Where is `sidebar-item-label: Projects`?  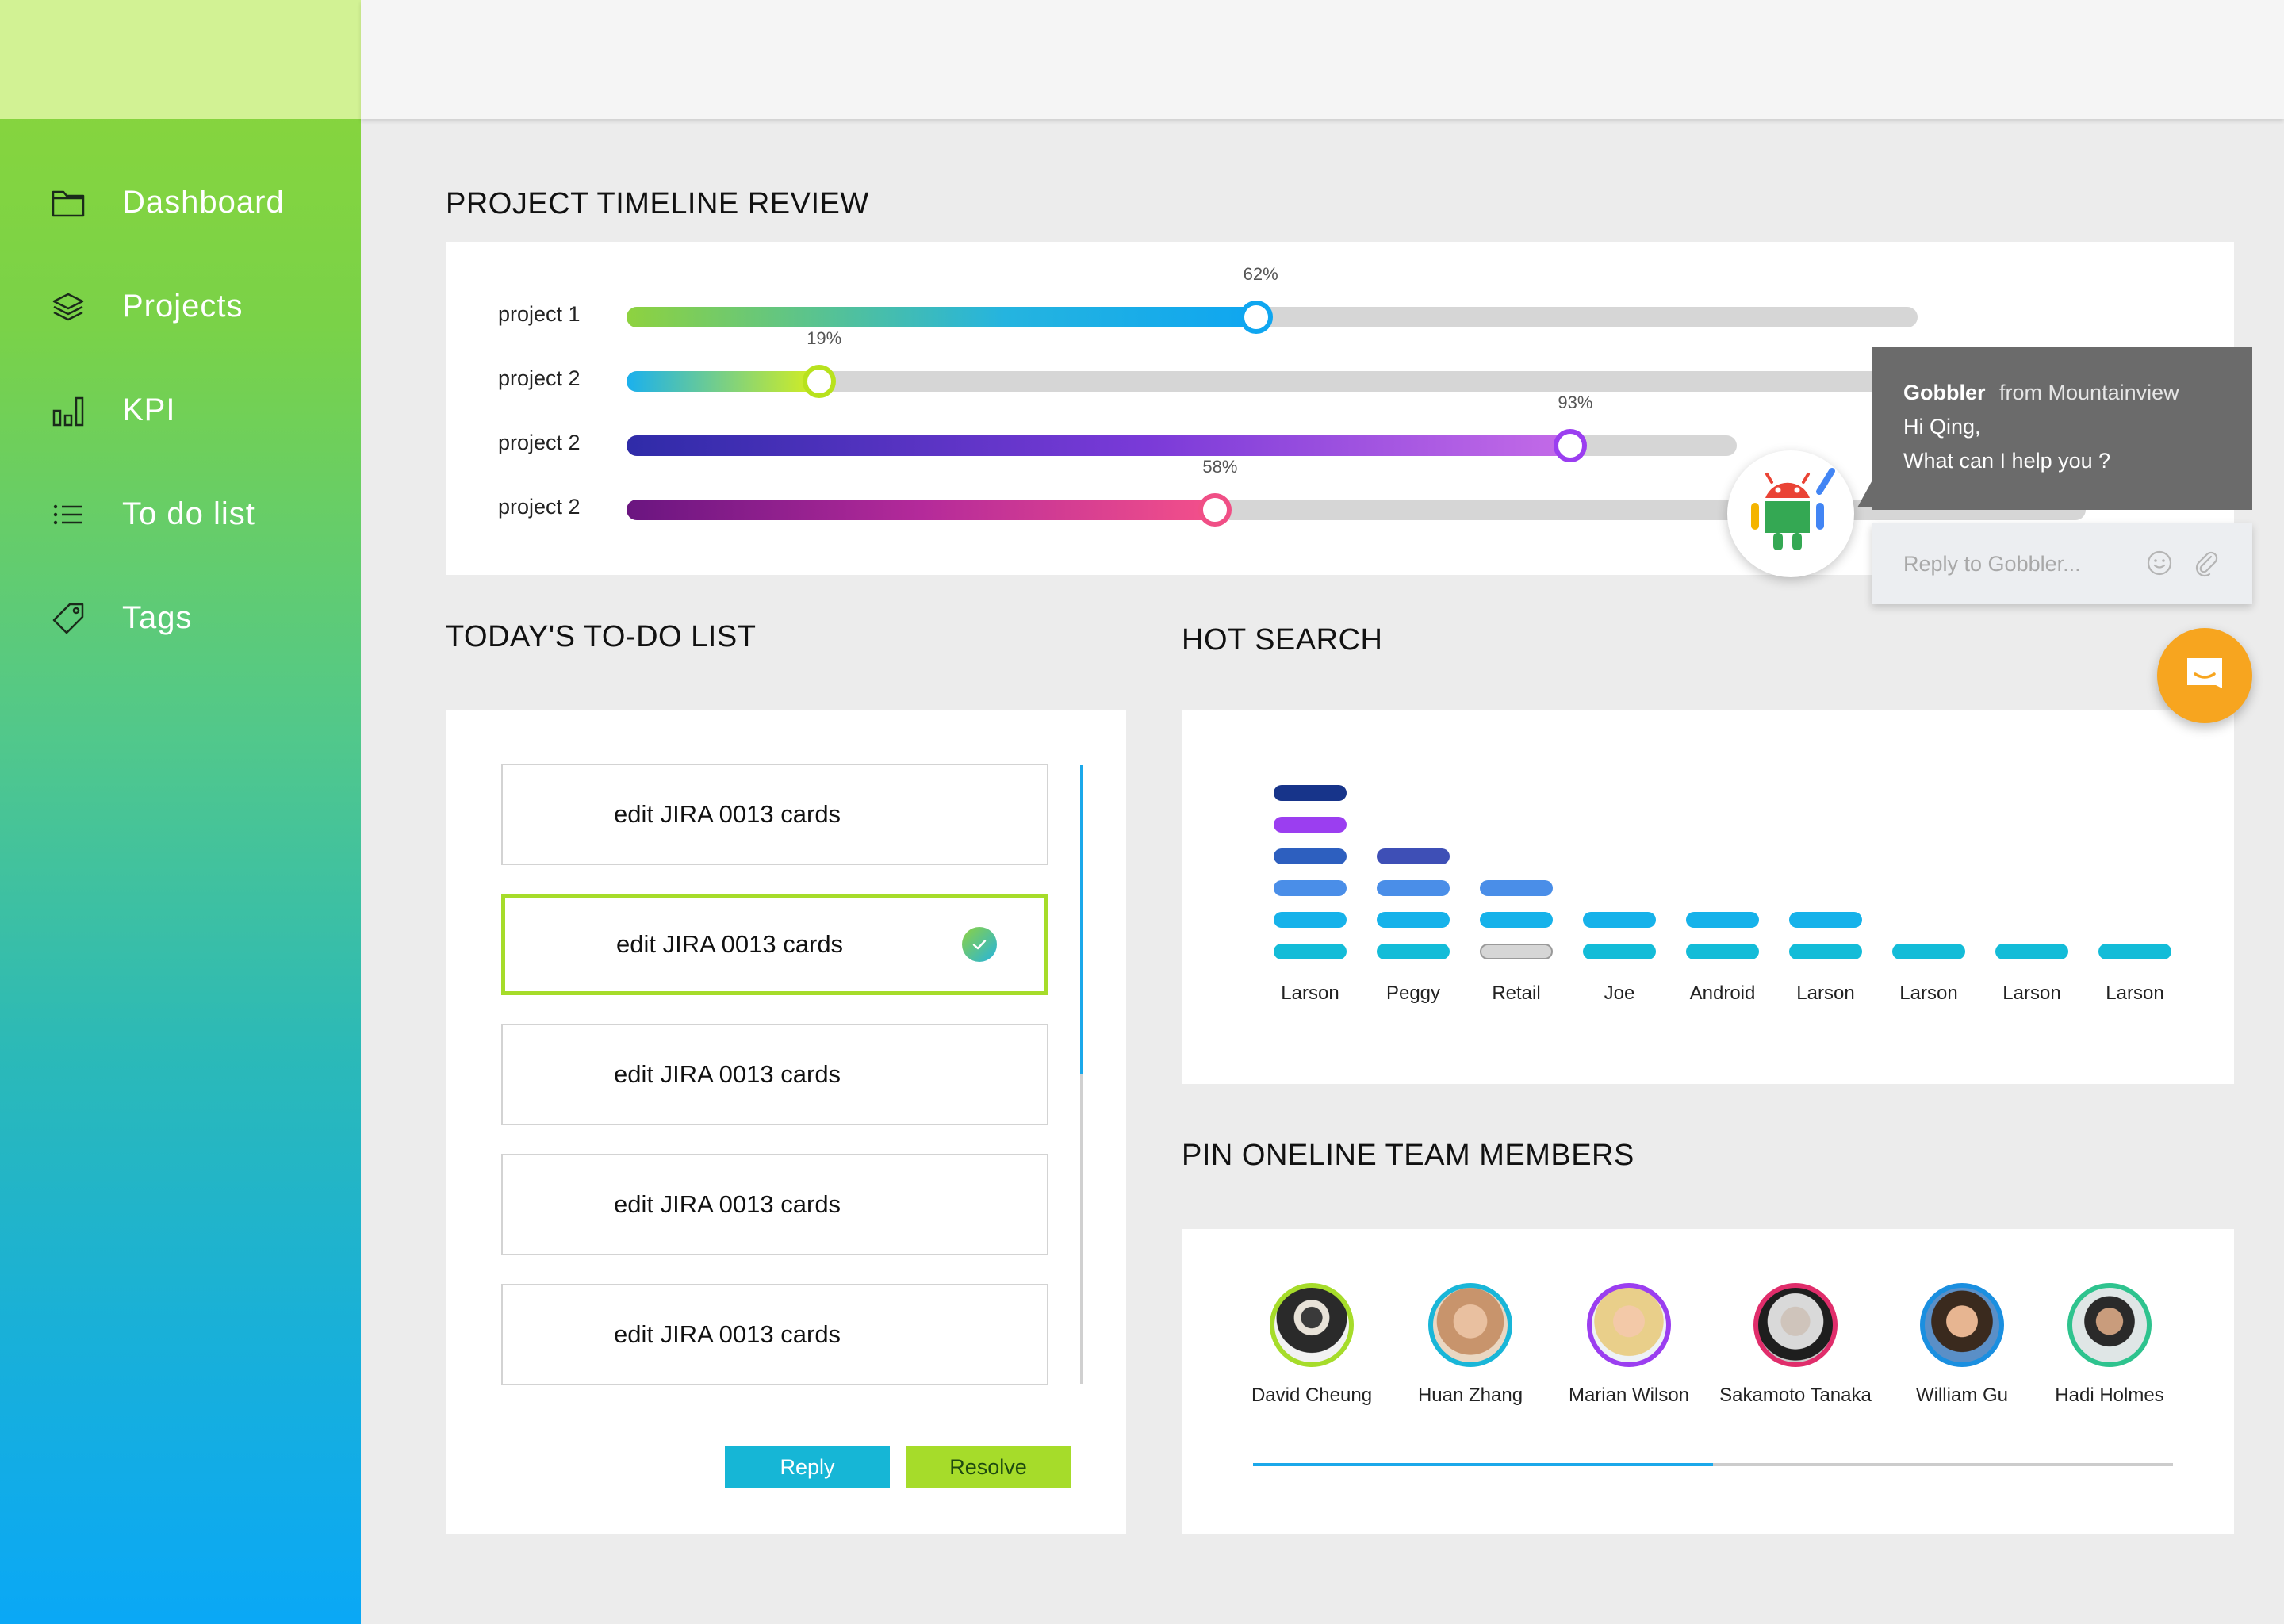 sidebar-item-label: Projects is located at coordinates (182, 306).